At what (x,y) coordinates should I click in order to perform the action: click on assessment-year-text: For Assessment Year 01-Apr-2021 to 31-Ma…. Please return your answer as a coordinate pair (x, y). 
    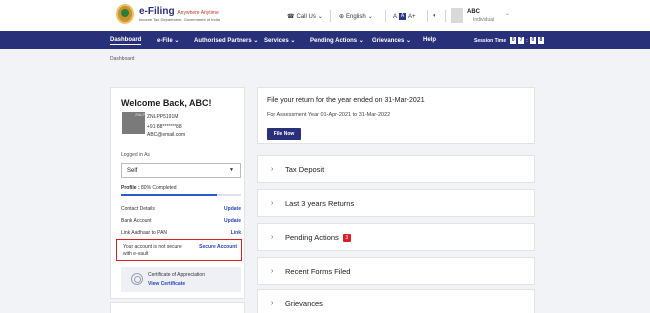
    Looking at the image, I should click on (329, 115).